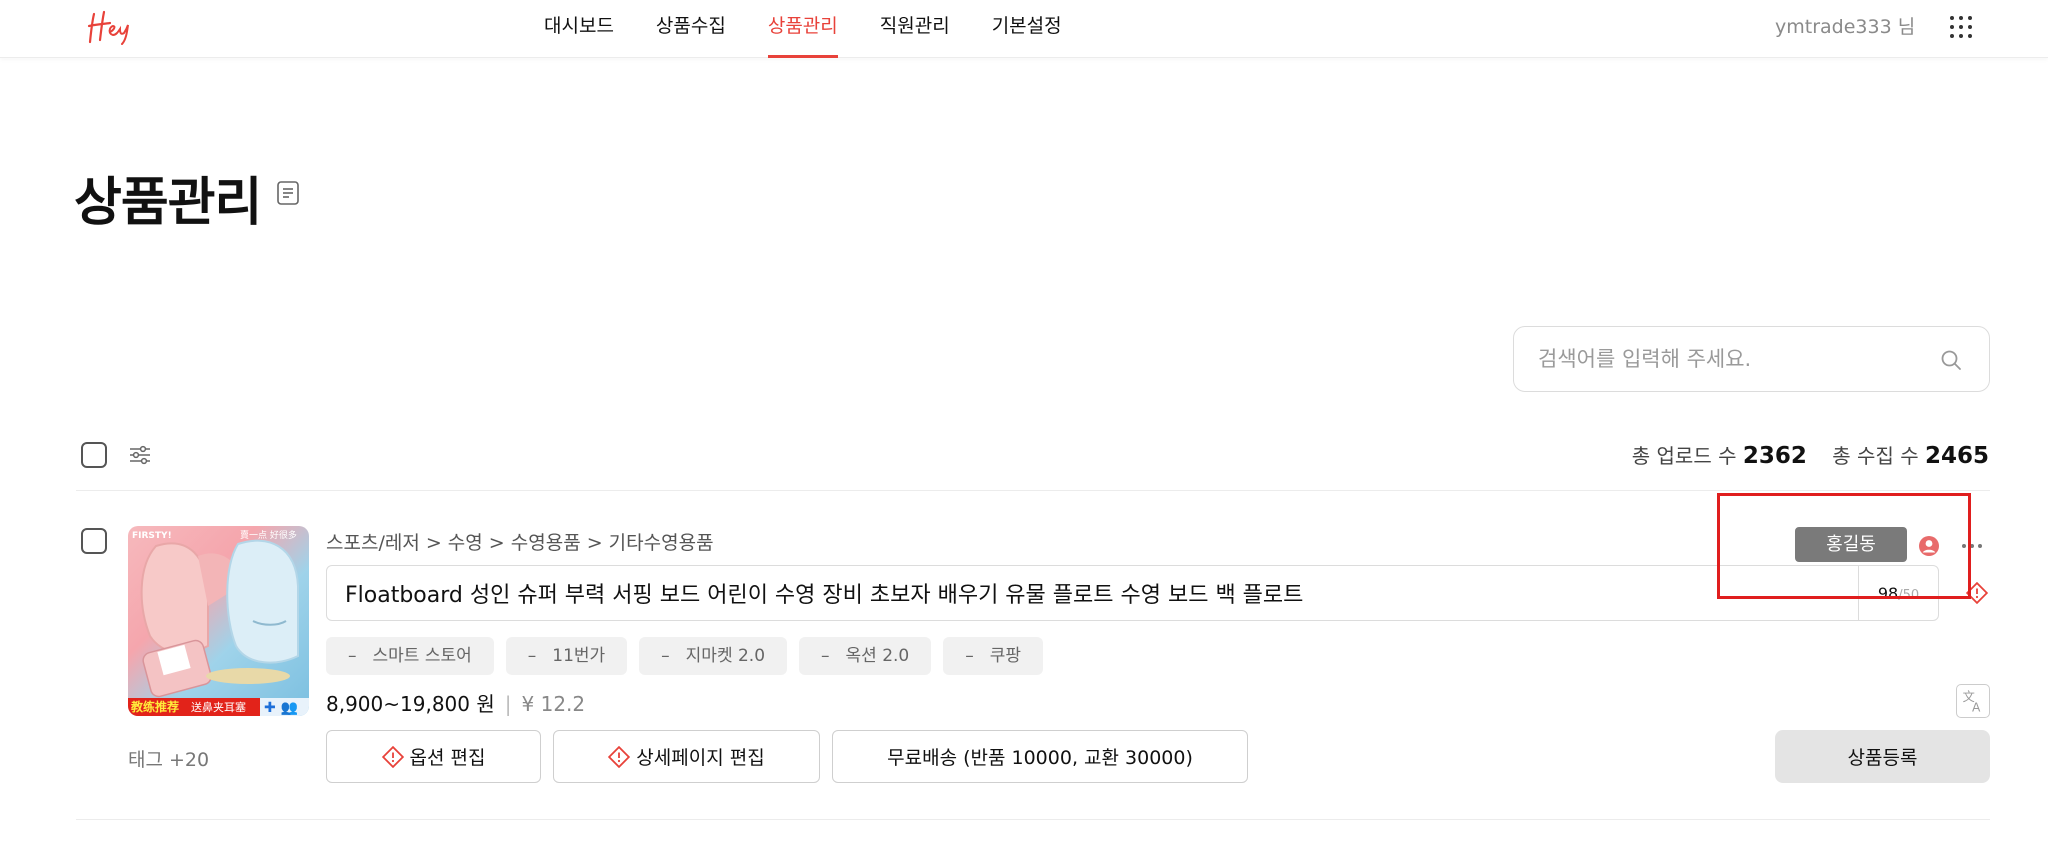 This screenshot has width=2048, height=848. Describe the element at coordinates (1684, 456) in the screenshot. I see `upload-count-label: 총 업로드 수` at that location.